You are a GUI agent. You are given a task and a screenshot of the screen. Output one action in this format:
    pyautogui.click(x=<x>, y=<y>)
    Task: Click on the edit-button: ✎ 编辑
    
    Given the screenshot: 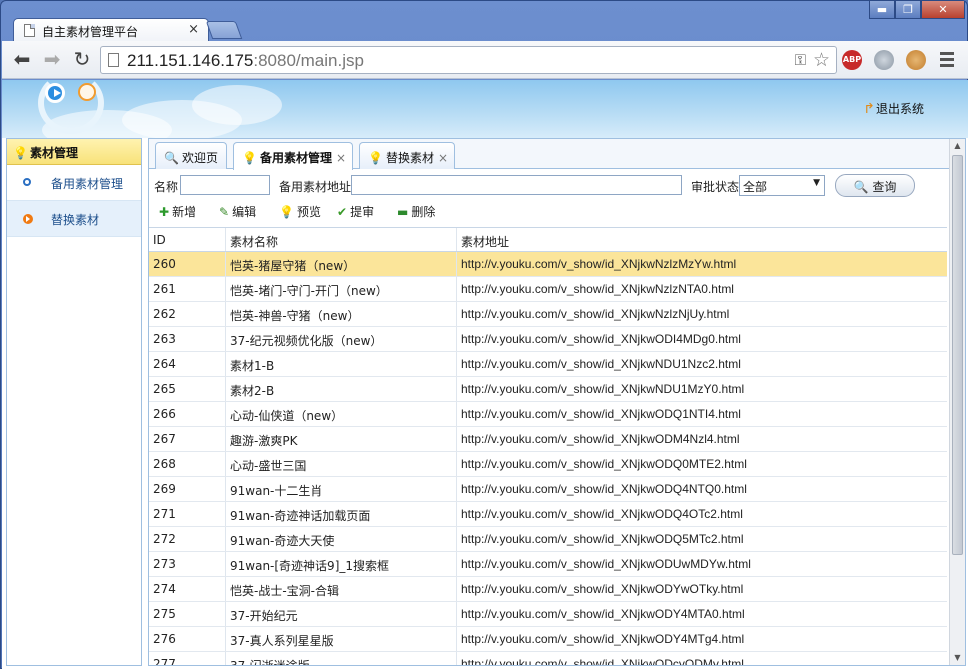 What is the action you would take?
    pyautogui.click(x=237, y=211)
    